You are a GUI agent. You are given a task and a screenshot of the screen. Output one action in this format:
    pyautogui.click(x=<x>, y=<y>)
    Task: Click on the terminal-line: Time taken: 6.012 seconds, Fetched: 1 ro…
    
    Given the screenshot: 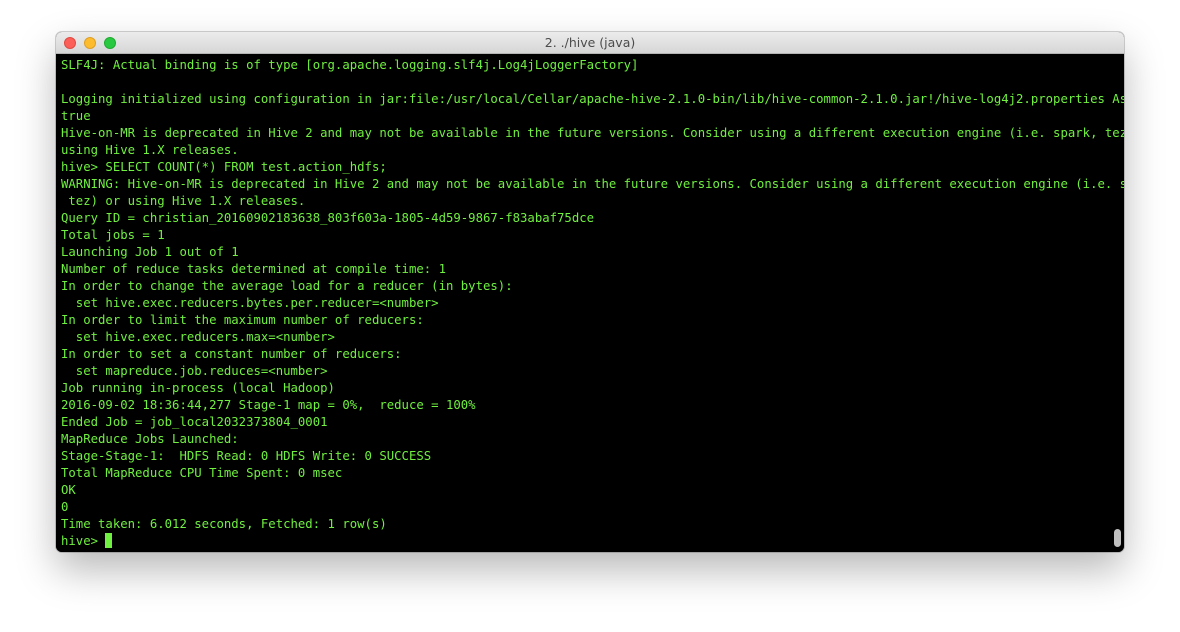 What is the action you would take?
    pyautogui.click(x=224, y=524)
    